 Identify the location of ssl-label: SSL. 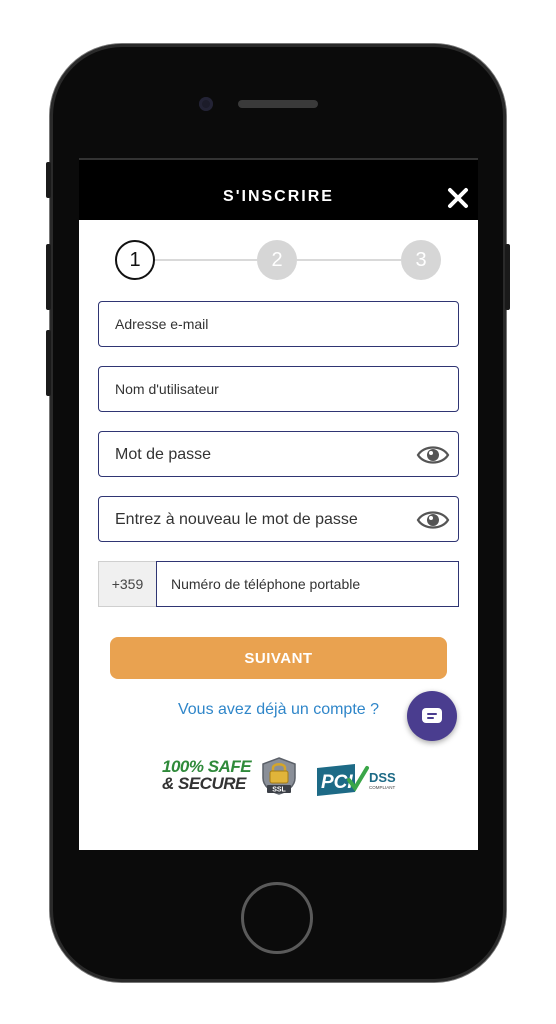
(279, 790).